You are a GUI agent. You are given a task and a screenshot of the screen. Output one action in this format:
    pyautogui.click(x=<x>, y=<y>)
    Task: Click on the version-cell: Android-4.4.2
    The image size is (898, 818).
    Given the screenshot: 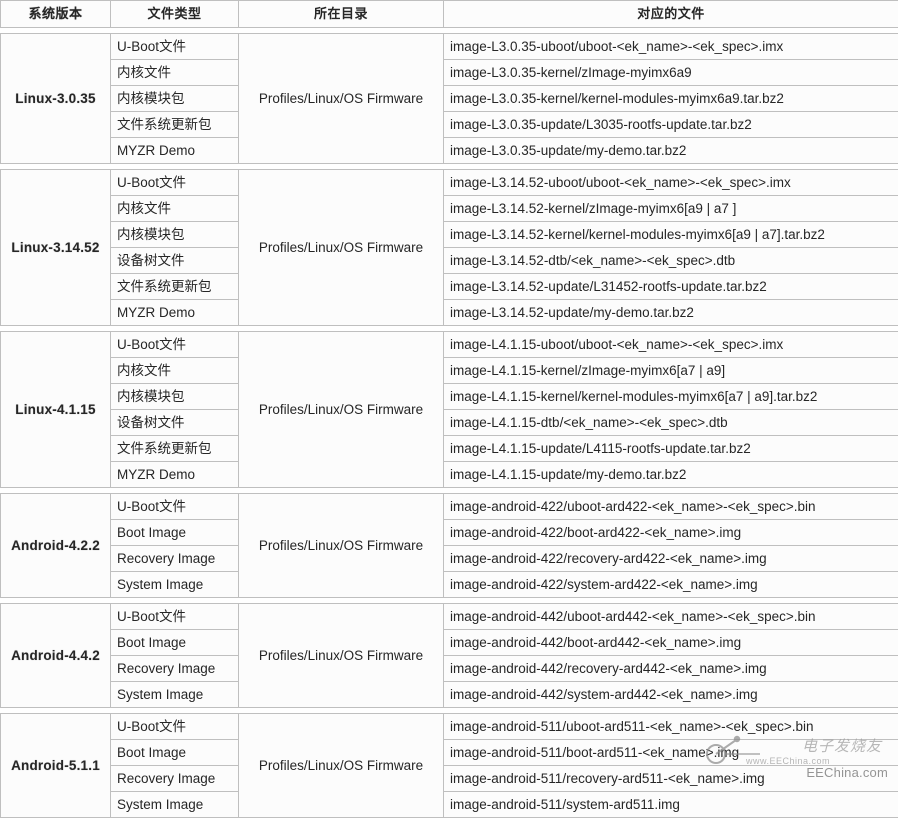 What is the action you would take?
    pyautogui.click(x=56, y=656)
    